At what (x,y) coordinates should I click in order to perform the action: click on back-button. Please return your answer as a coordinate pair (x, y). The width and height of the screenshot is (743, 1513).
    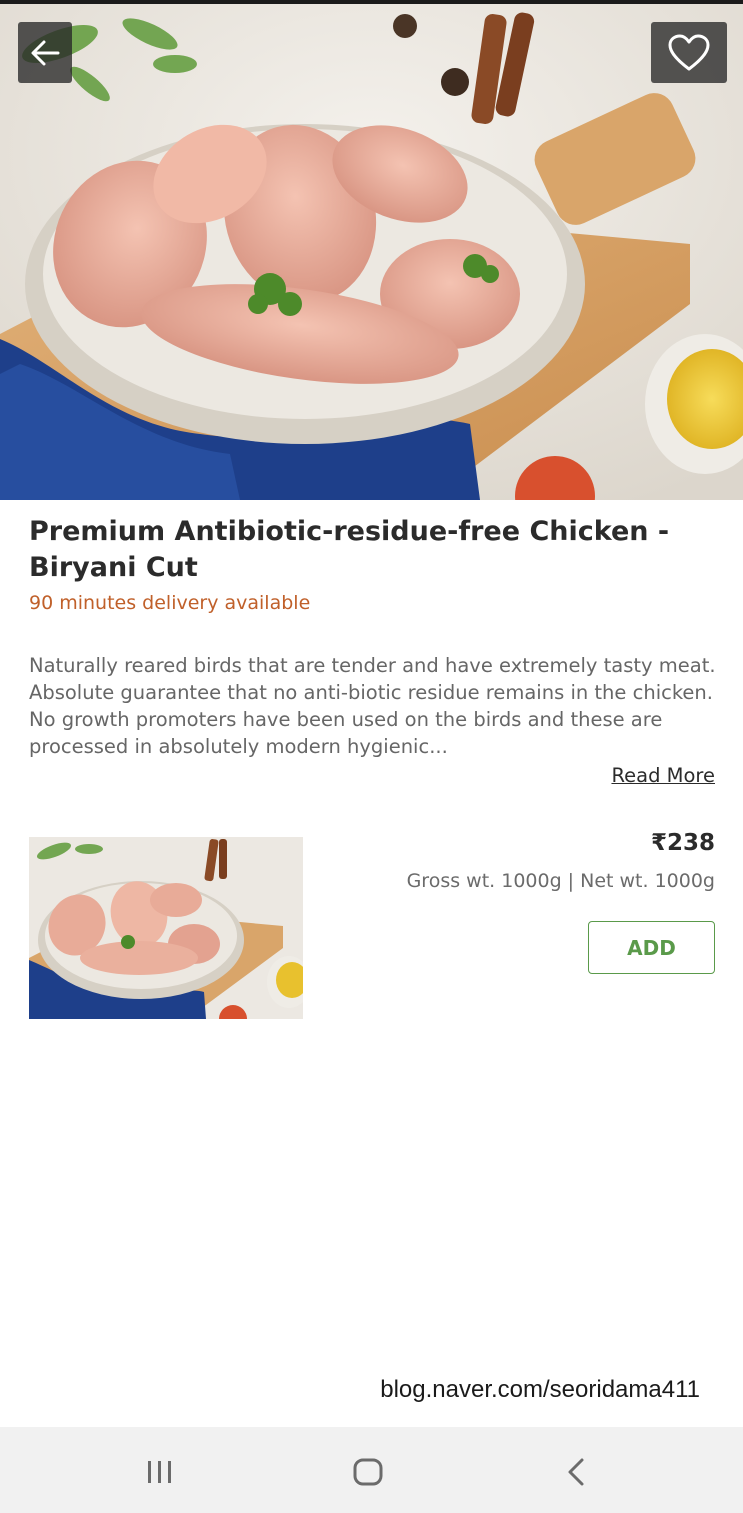
    Looking at the image, I should click on (45, 52).